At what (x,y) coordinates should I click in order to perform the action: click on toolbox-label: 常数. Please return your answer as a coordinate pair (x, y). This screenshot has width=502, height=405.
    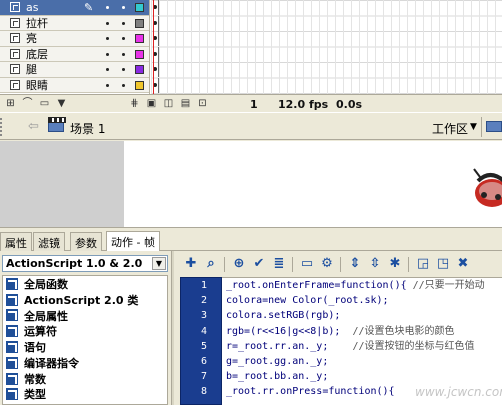
    Looking at the image, I should click on (35, 379).